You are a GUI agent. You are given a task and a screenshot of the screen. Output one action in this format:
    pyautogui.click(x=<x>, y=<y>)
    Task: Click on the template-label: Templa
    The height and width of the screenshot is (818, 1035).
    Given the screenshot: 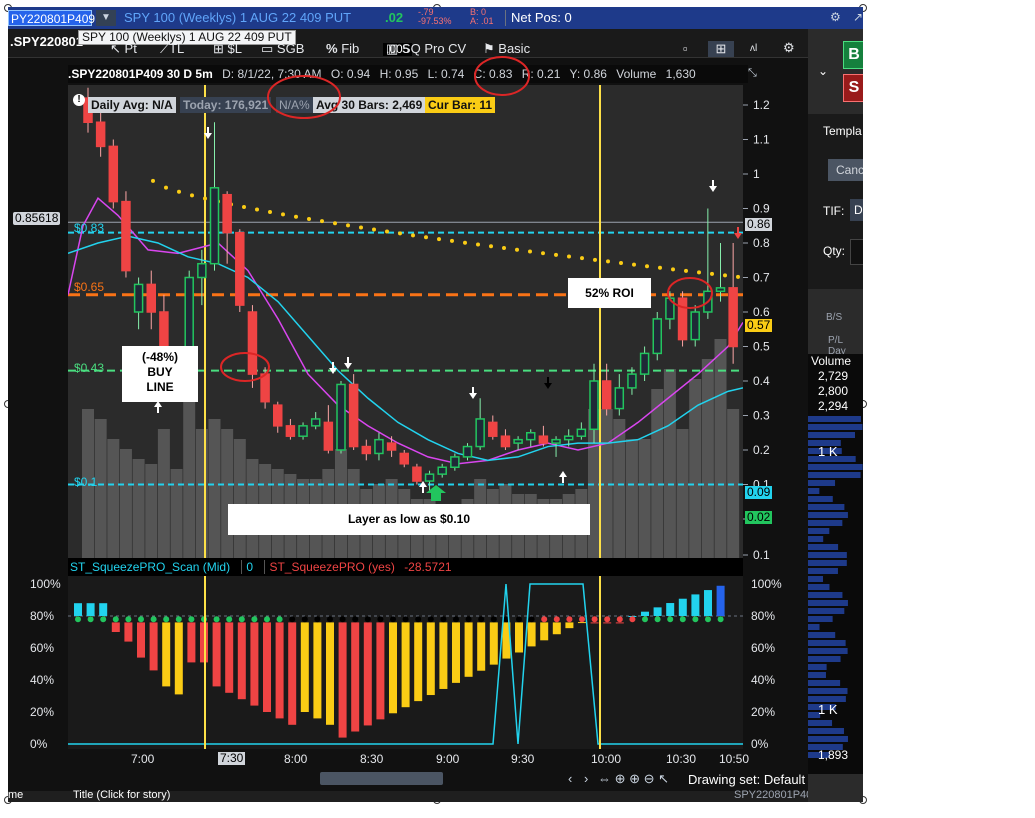 What is the action you would take?
    pyautogui.click(x=842, y=131)
    